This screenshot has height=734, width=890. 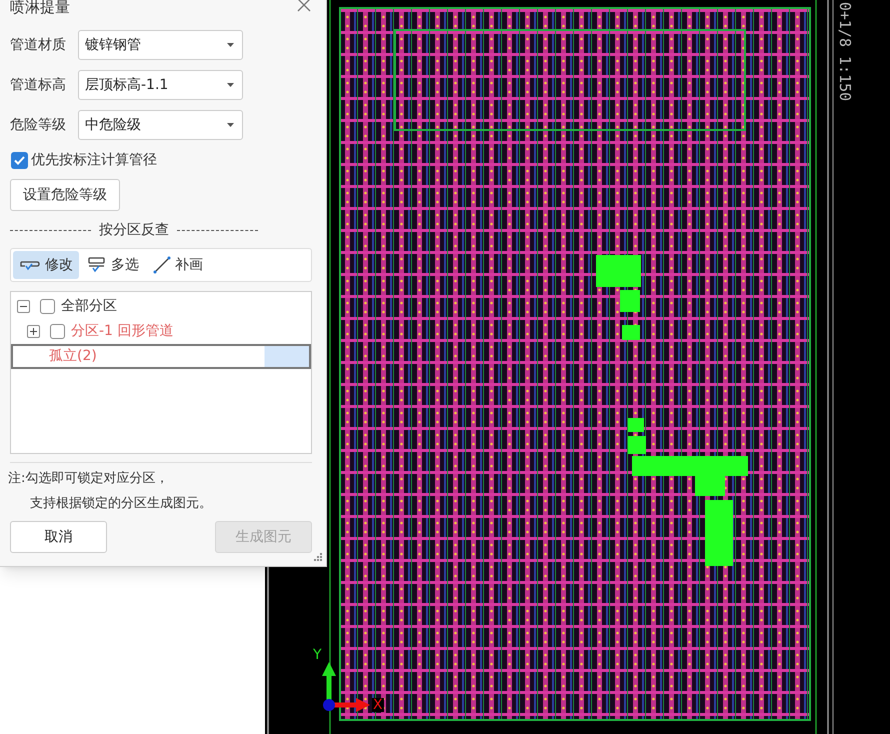 What do you see at coordinates (161, 306) in the screenshot?
I see `tree-row: 全部分区` at bounding box center [161, 306].